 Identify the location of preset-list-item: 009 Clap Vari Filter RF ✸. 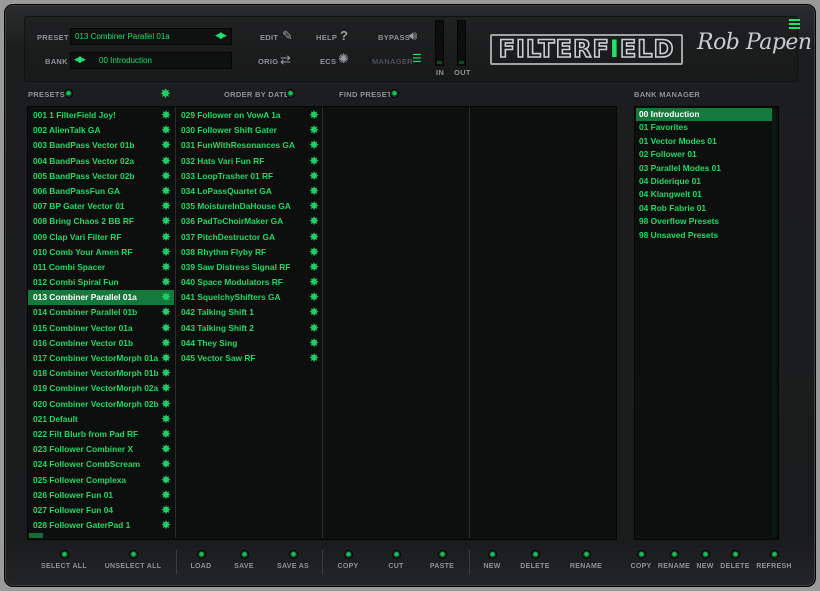
(101, 237).